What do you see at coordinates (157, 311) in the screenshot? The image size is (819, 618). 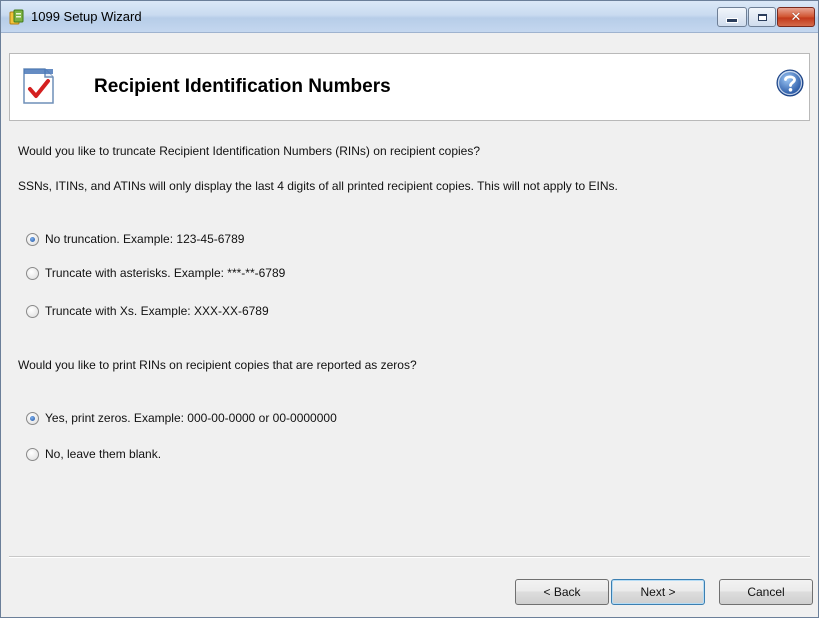 I see `radio-label: Truncate with Xs. Example: XXX-XX-6789` at bounding box center [157, 311].